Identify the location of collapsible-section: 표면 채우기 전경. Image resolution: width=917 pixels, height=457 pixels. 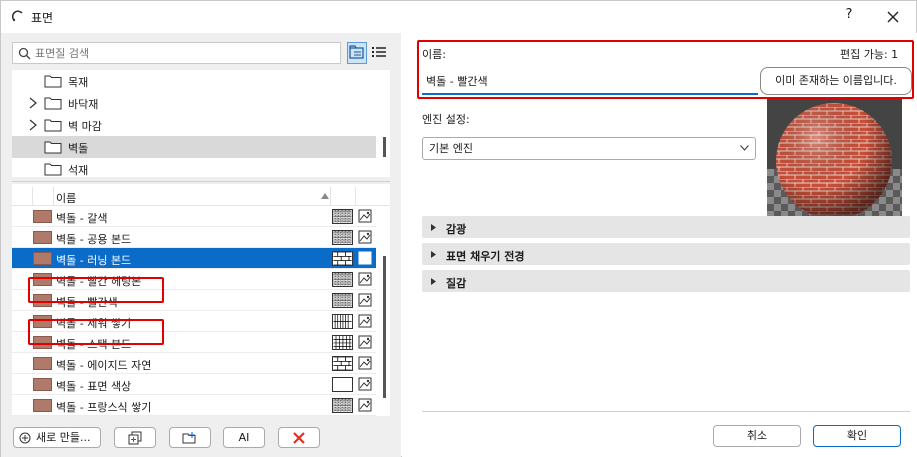
(666, 254).